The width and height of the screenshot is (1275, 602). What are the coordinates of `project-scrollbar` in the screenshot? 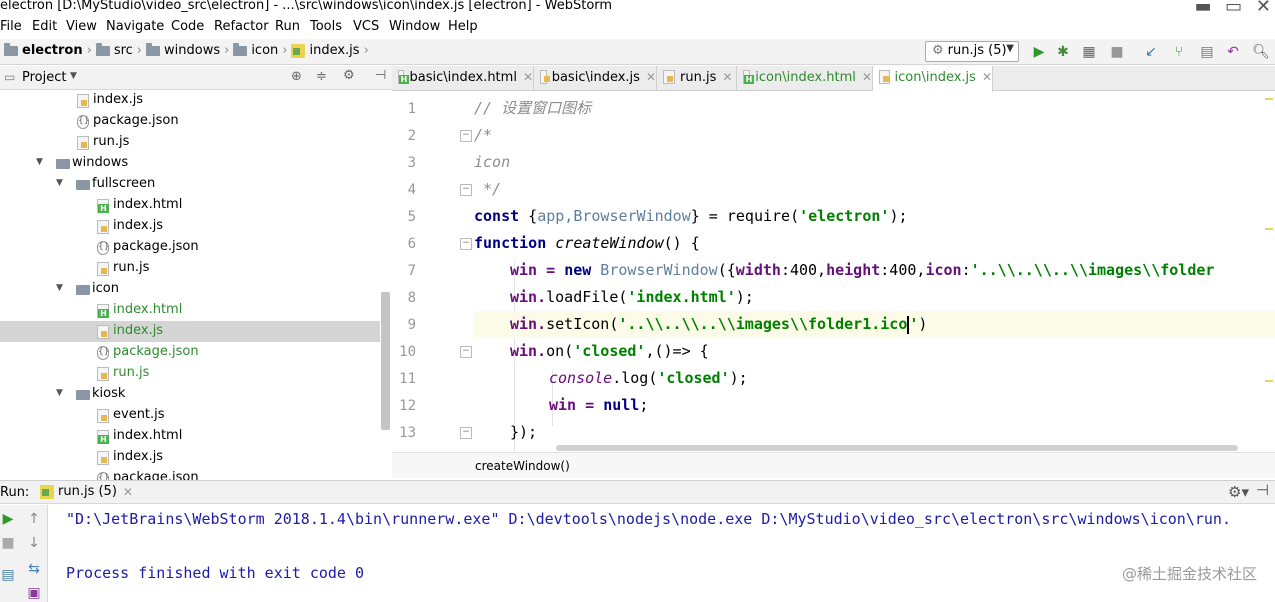 It's located at (385, 361).